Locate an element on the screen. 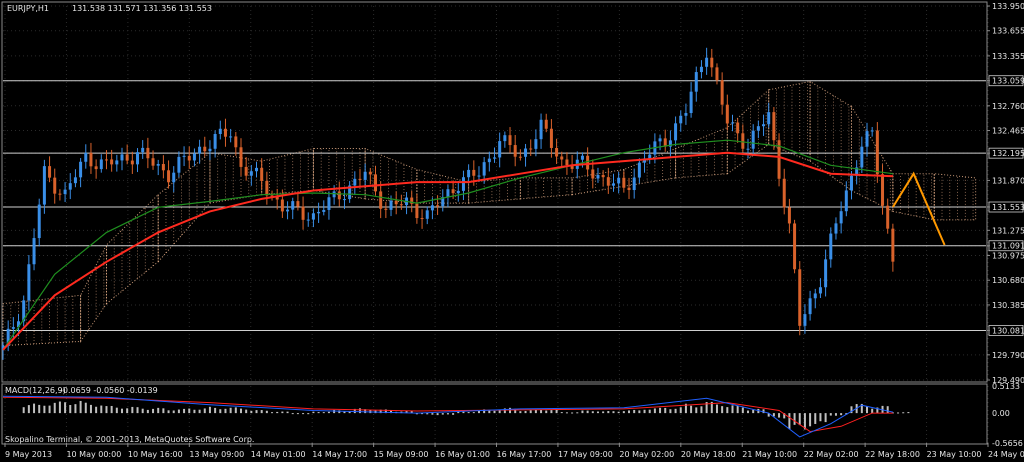 The image size is (1024, 462). price-tick-label: 133.059 is located at coordinates (1008, 81).